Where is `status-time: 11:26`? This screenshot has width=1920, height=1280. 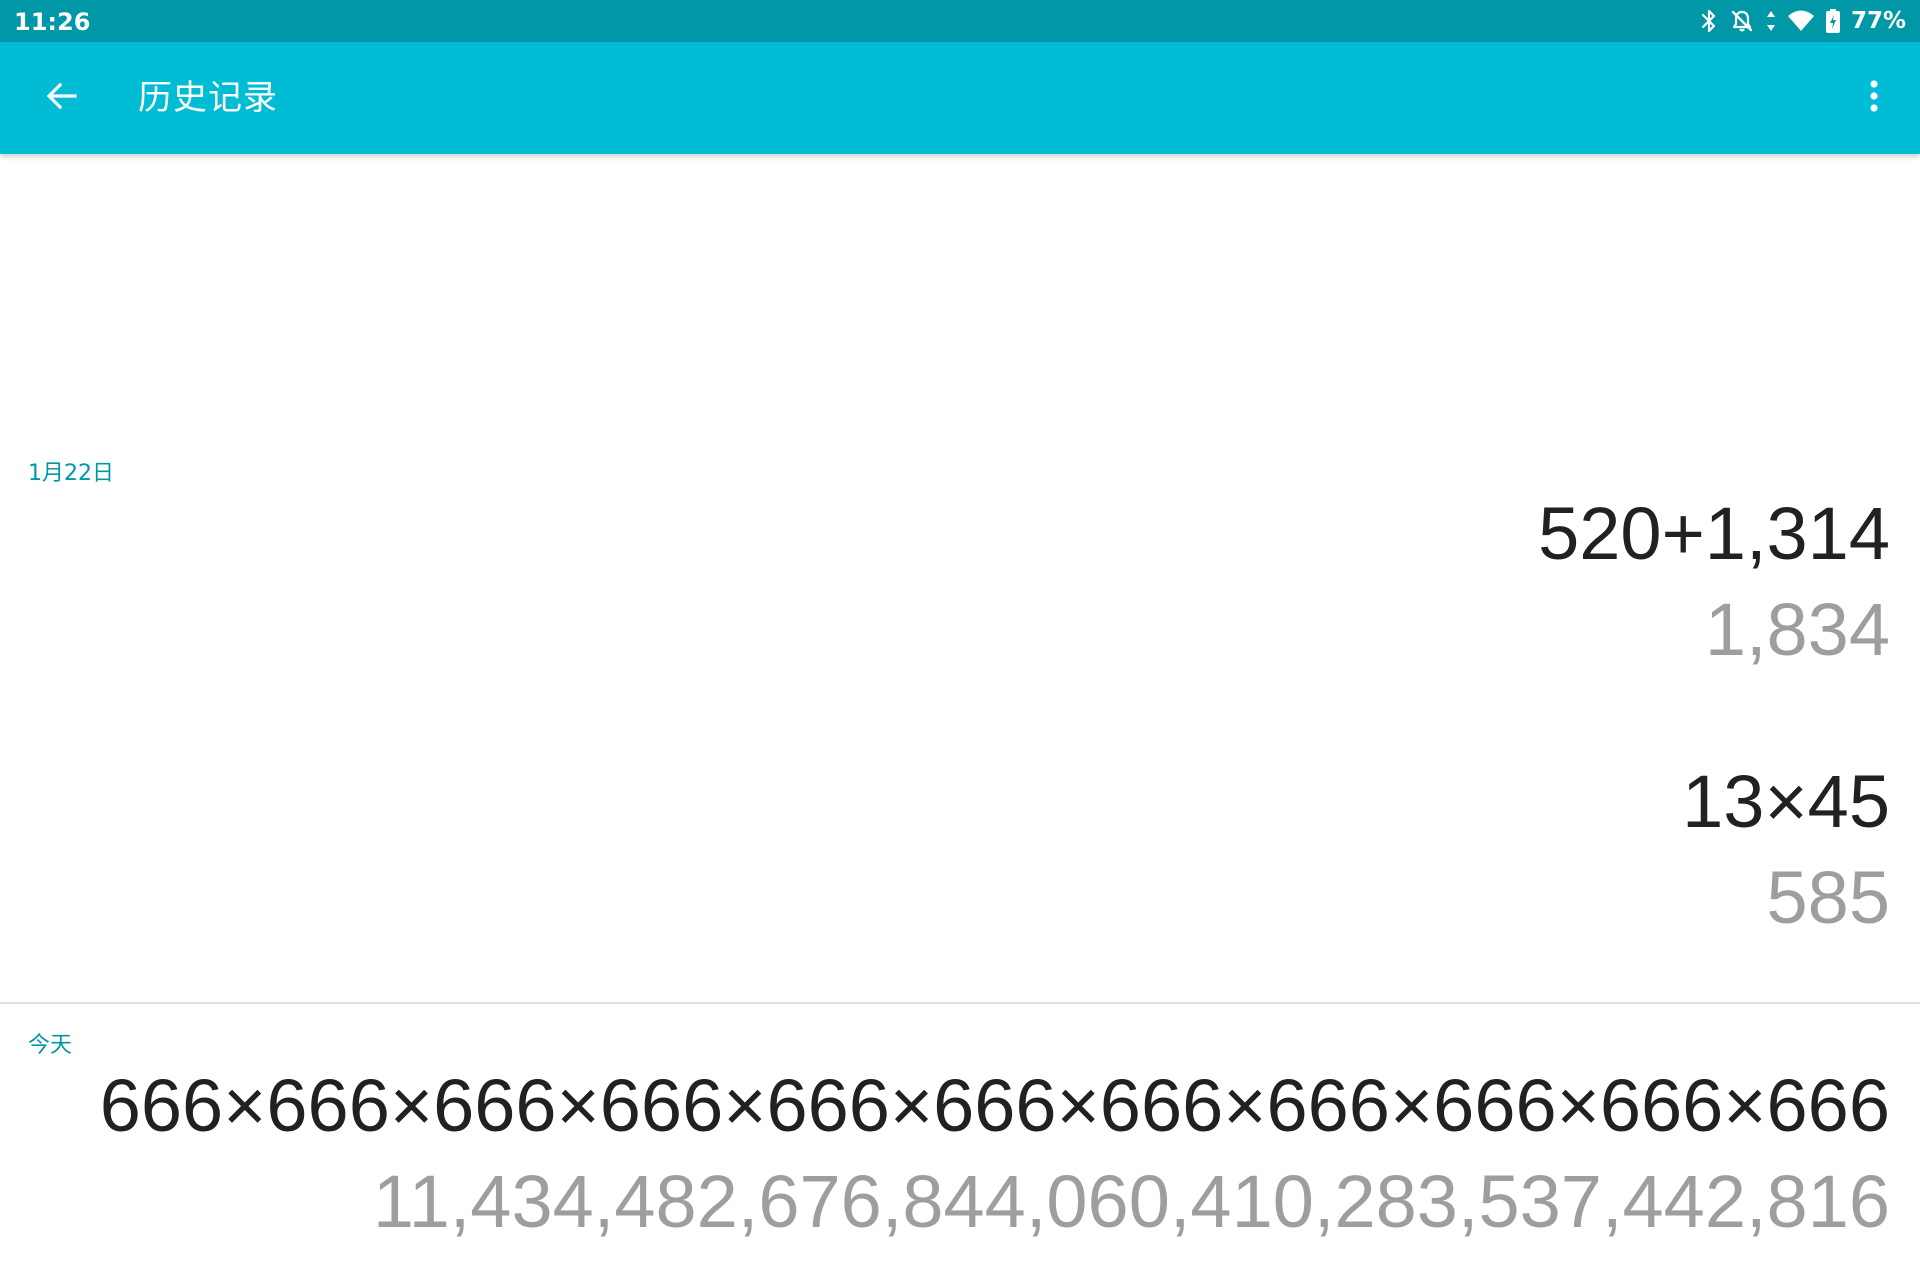 status-time: 11:26 is located at coordinates (52, 22).